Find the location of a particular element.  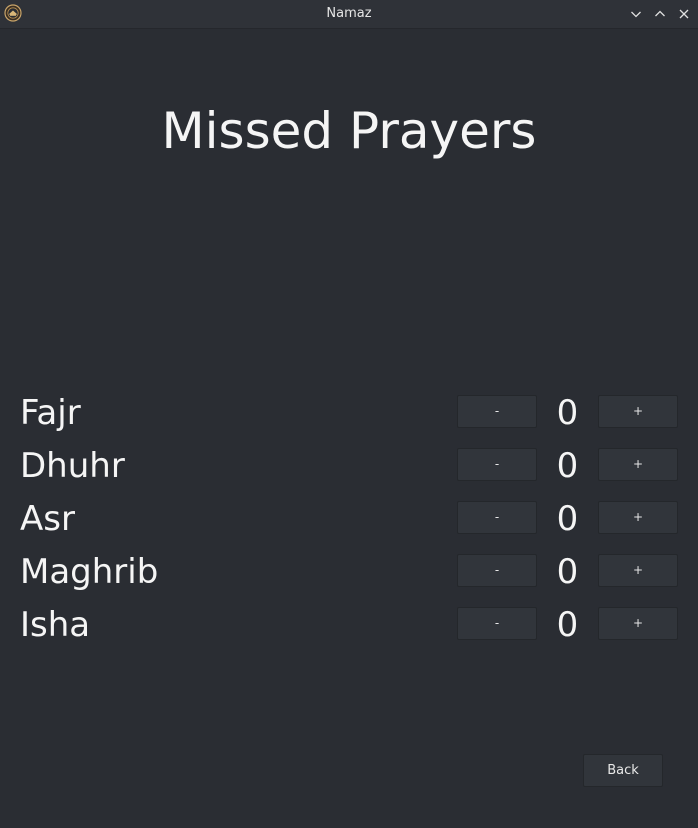

close-icon is located at coordinates (684, 14).